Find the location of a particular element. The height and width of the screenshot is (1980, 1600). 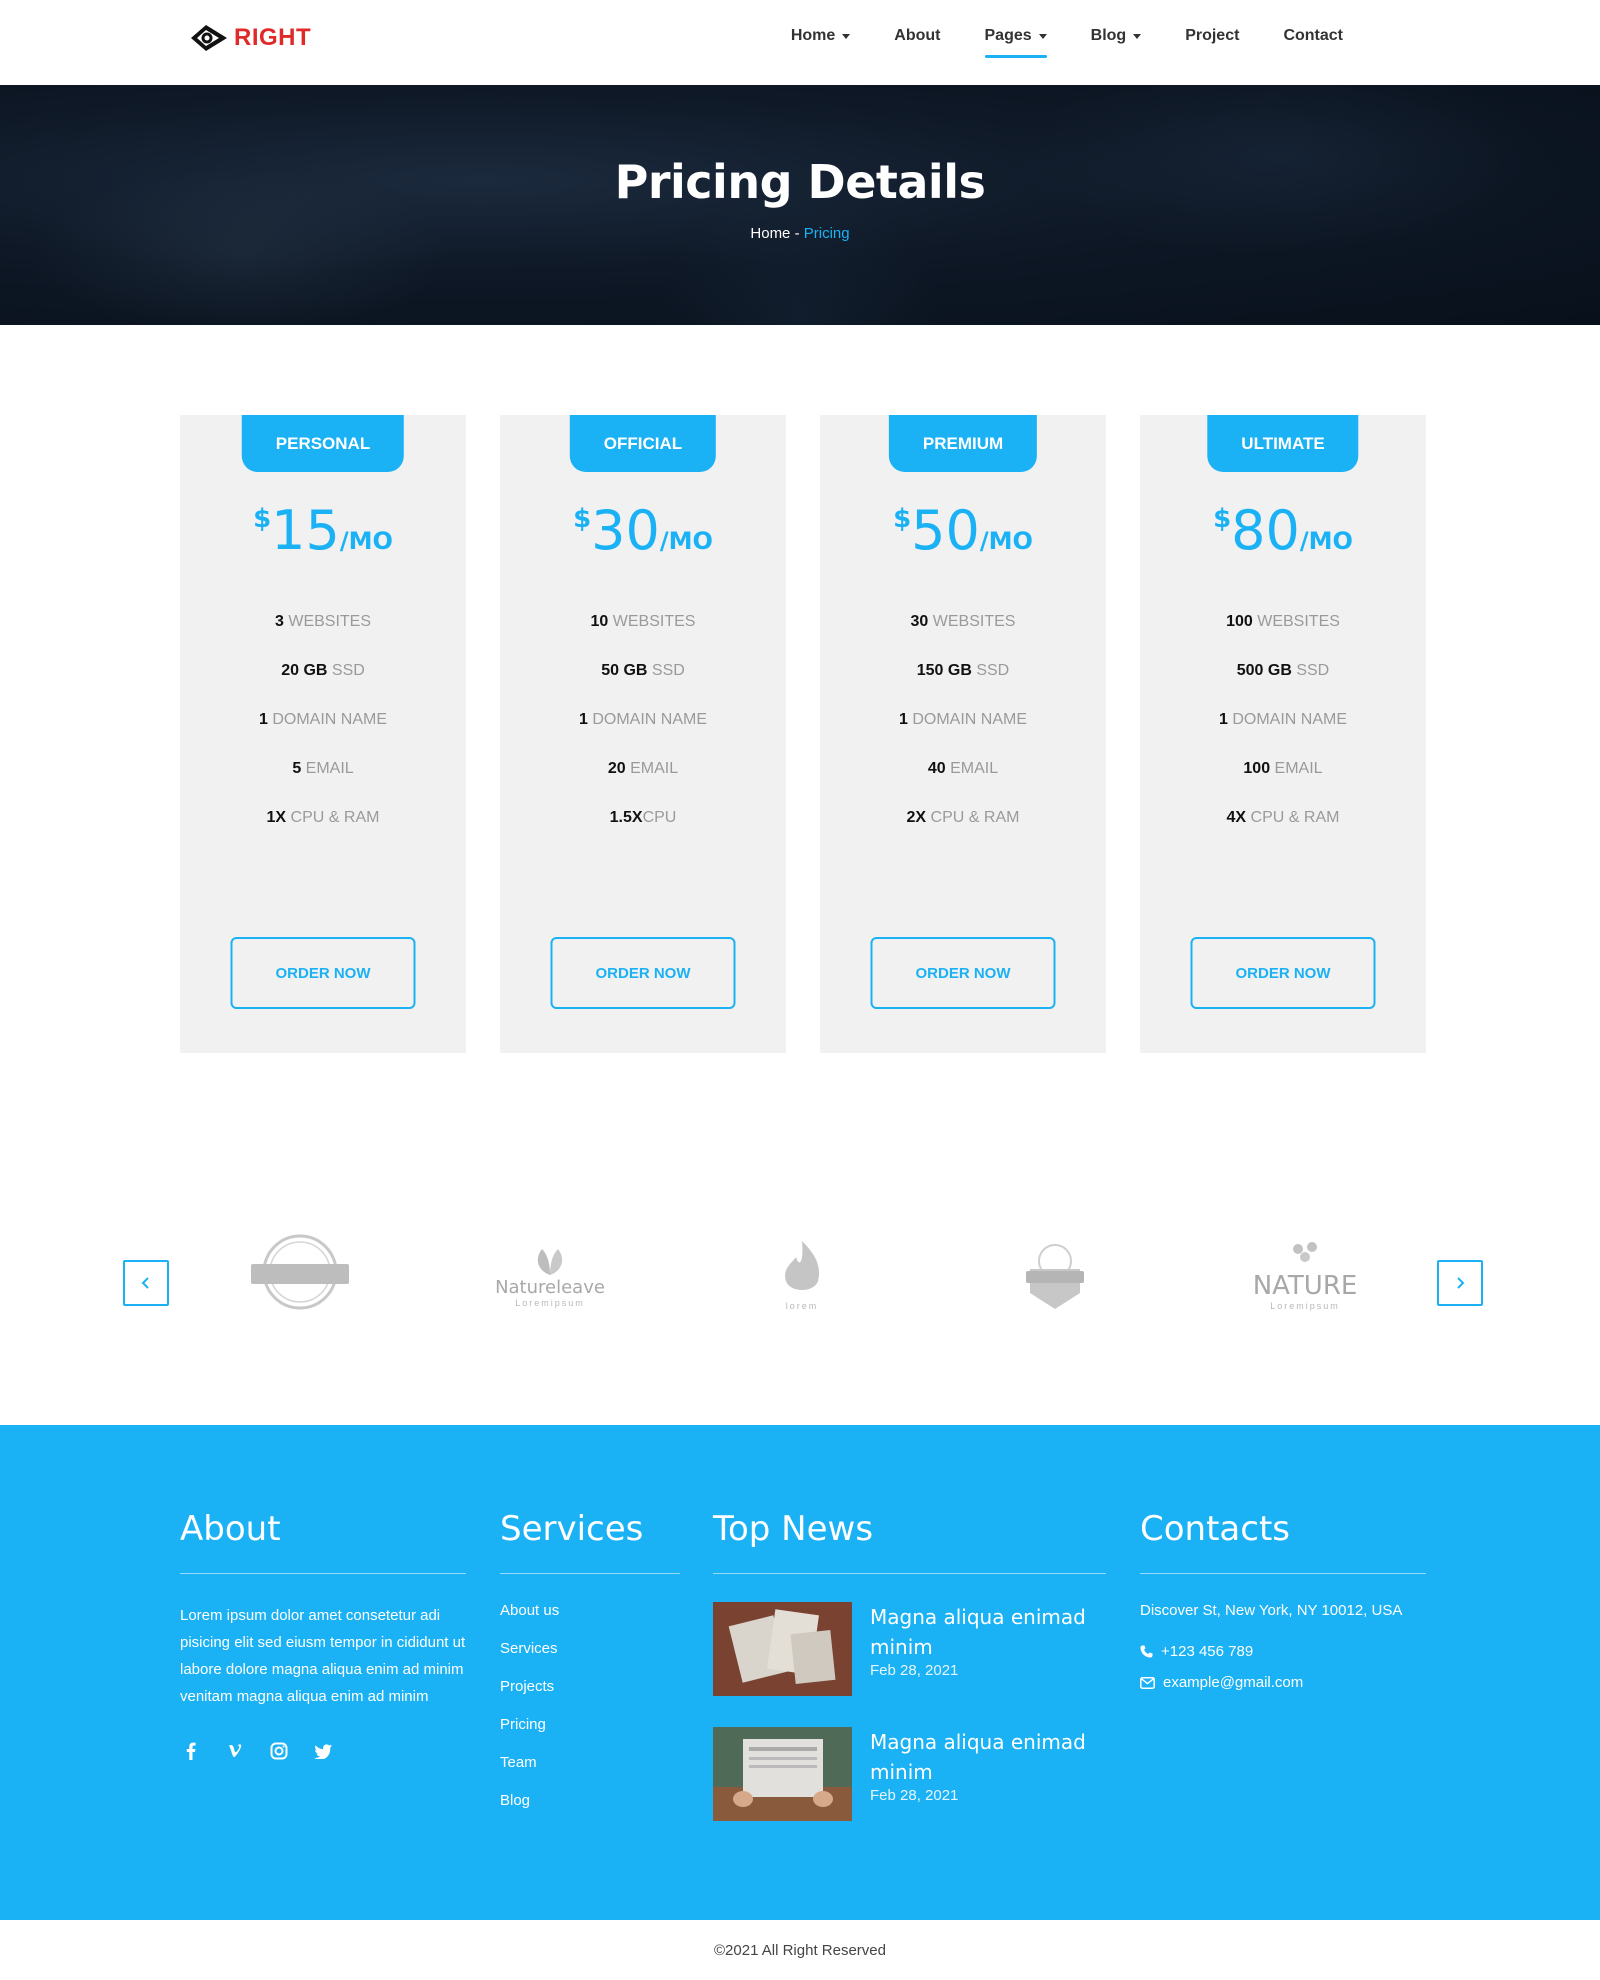

plan-name: ULTIMATE is located at coordinates (1283, 443).